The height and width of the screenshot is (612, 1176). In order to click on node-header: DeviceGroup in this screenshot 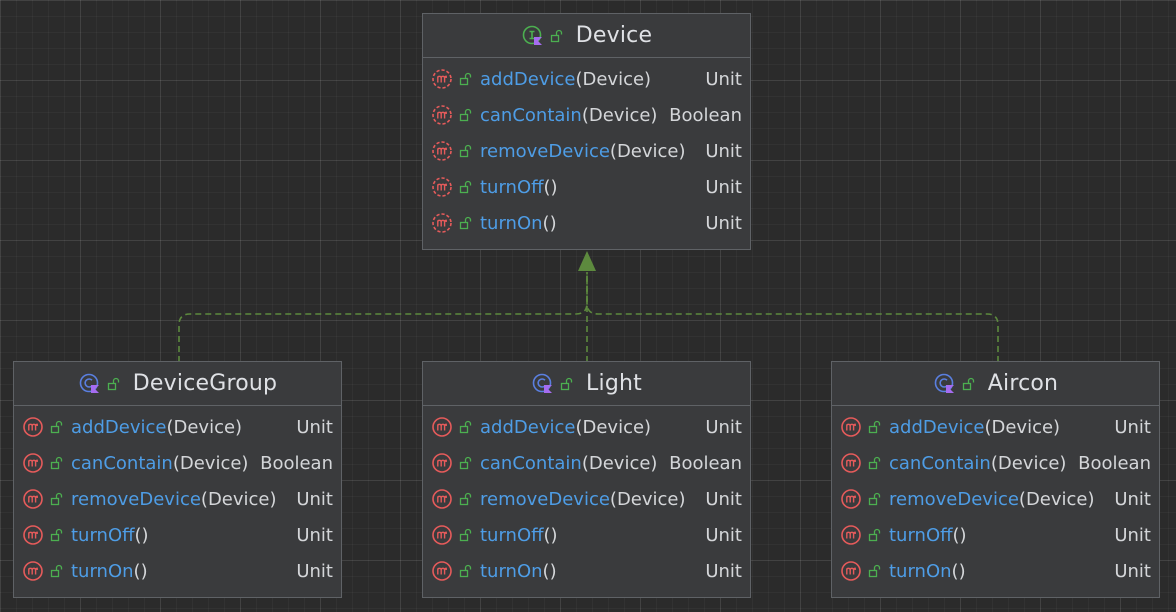, I will do `click(177, 384)`.